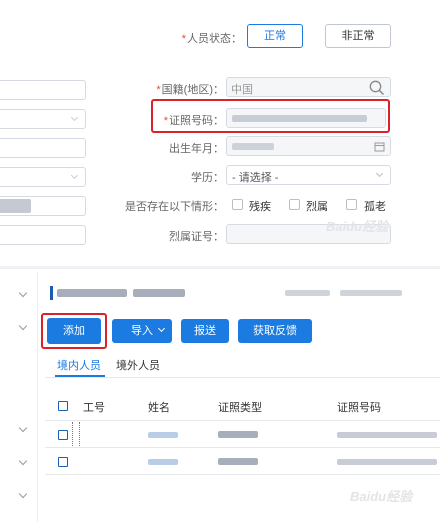 This screenshot has height=523, width=440. I want to click on condition-martyr-checkbox, so click(294, 204).